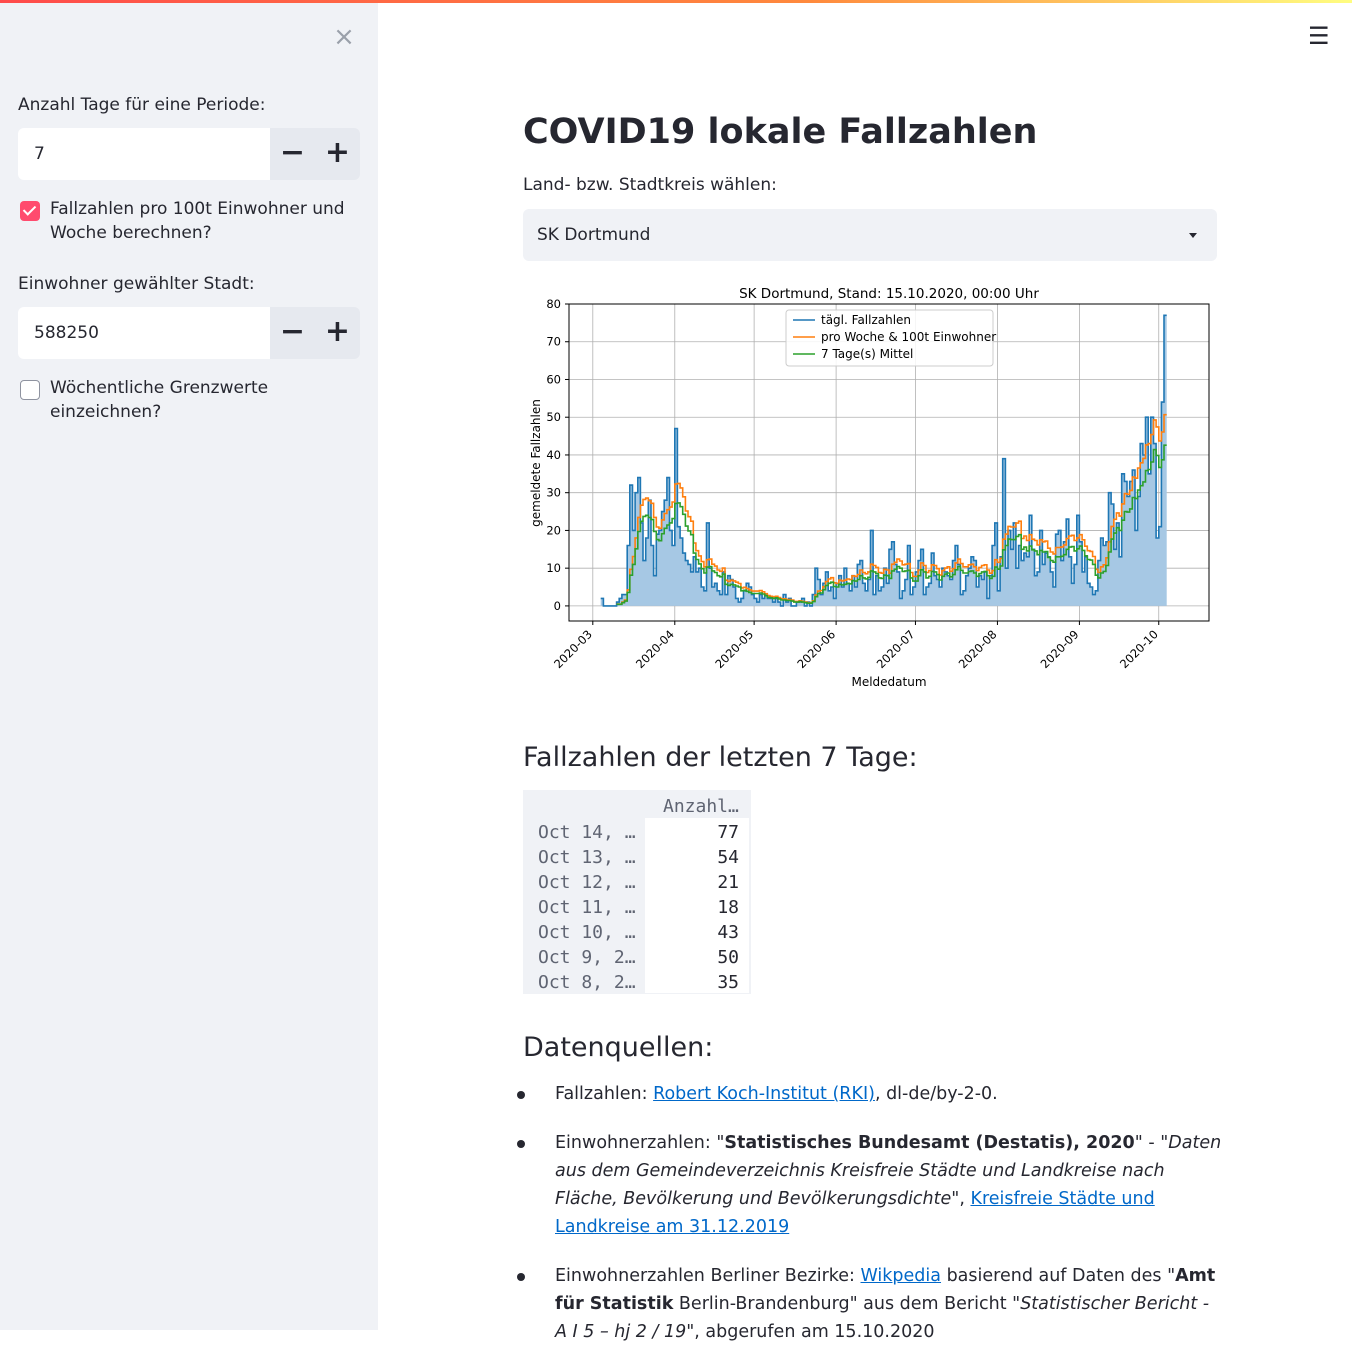 This screenshot has width=1352, height=1367. I want to click on period-increment-button: +, so click(337, 154).